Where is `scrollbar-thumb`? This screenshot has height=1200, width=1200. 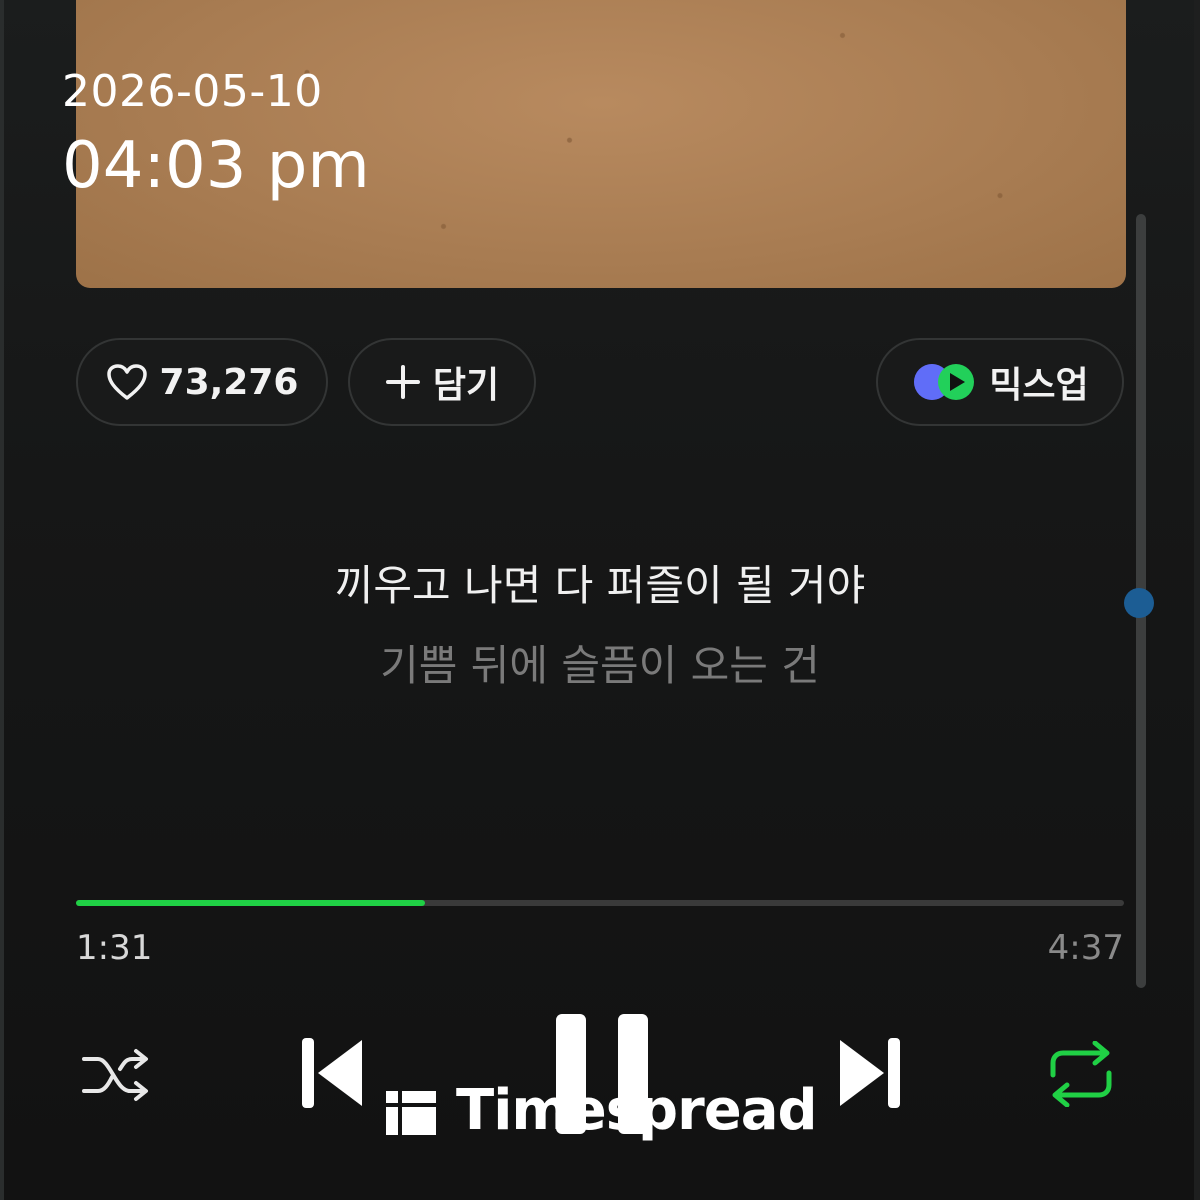
scrollbar-thumb is located at coordinates (1139, 603).